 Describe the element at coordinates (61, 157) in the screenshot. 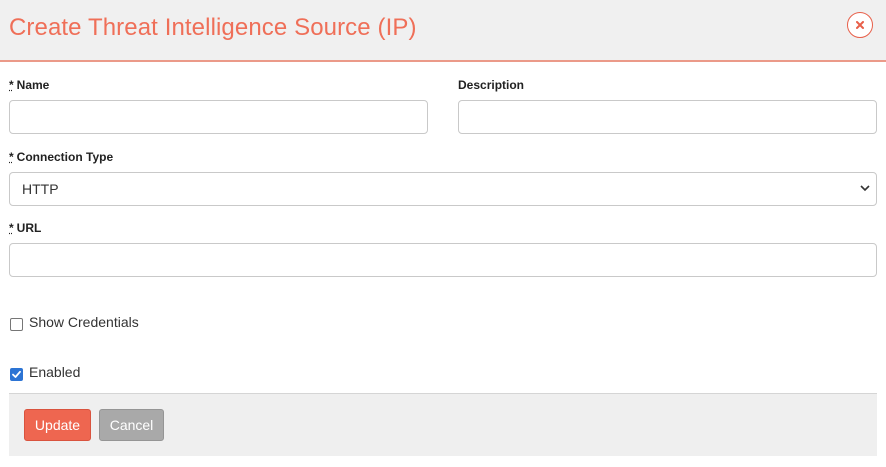

I see `connection-type-label: * Connection Type` at that location.